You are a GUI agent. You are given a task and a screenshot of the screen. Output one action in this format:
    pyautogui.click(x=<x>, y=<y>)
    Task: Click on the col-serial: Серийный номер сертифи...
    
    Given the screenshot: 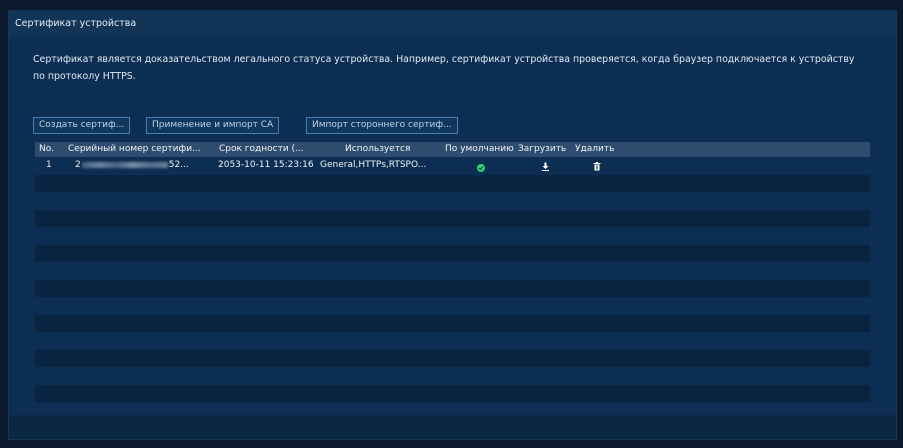 What is the action you would take?
    pyautogui.click(x=134, y=149)
    